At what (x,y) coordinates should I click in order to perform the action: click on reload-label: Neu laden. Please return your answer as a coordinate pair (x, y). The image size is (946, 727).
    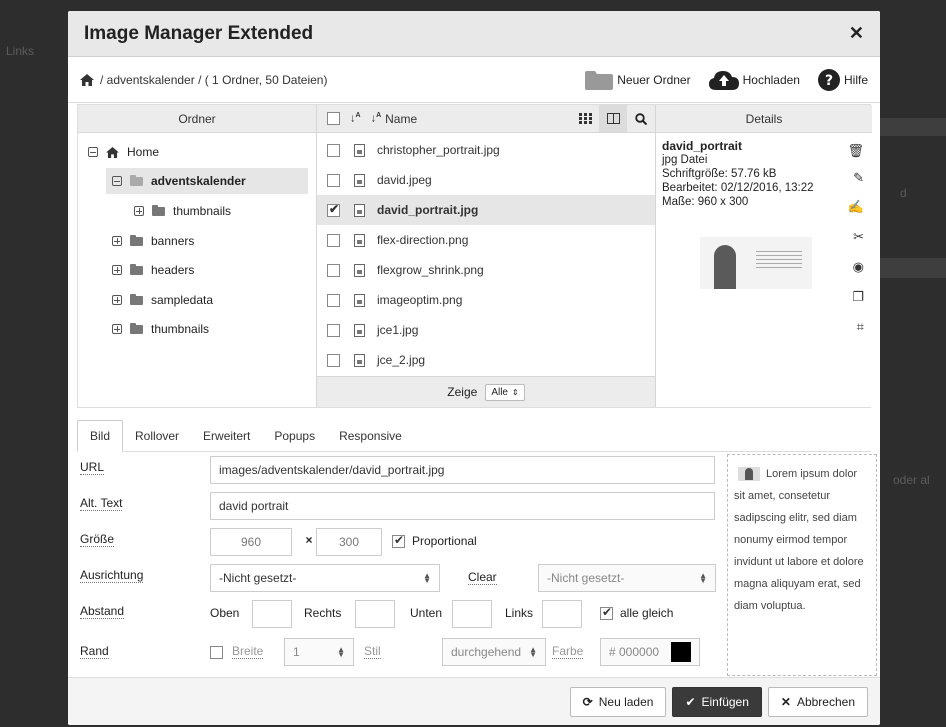
    Looking at the image, I should click on (626, 701).